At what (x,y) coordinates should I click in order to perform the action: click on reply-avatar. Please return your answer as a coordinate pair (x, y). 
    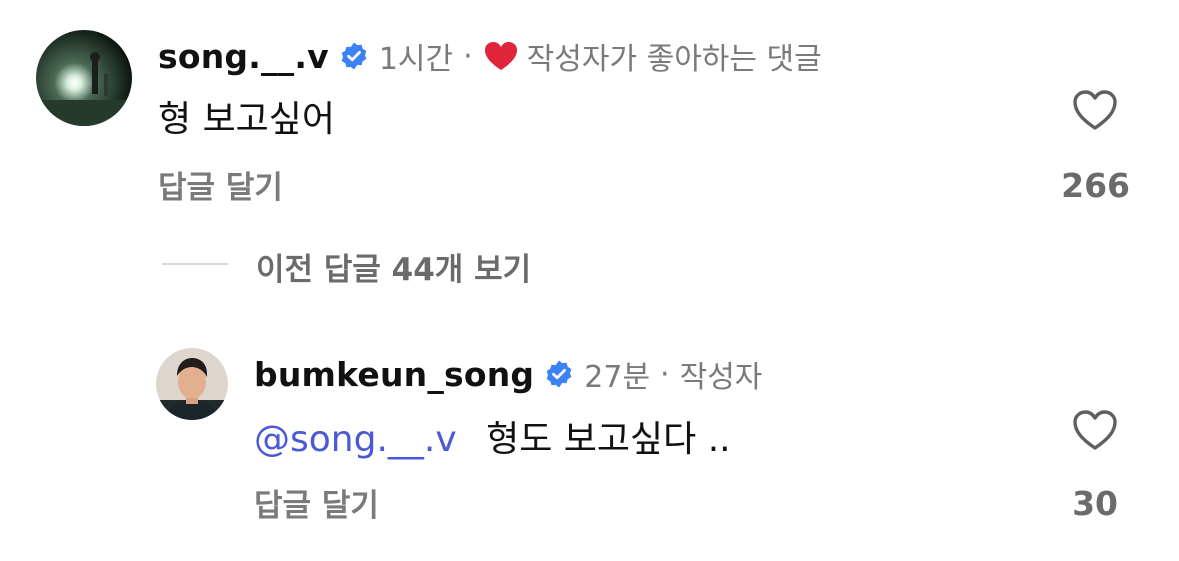
    Looking at the image, I should click on (192, 384).